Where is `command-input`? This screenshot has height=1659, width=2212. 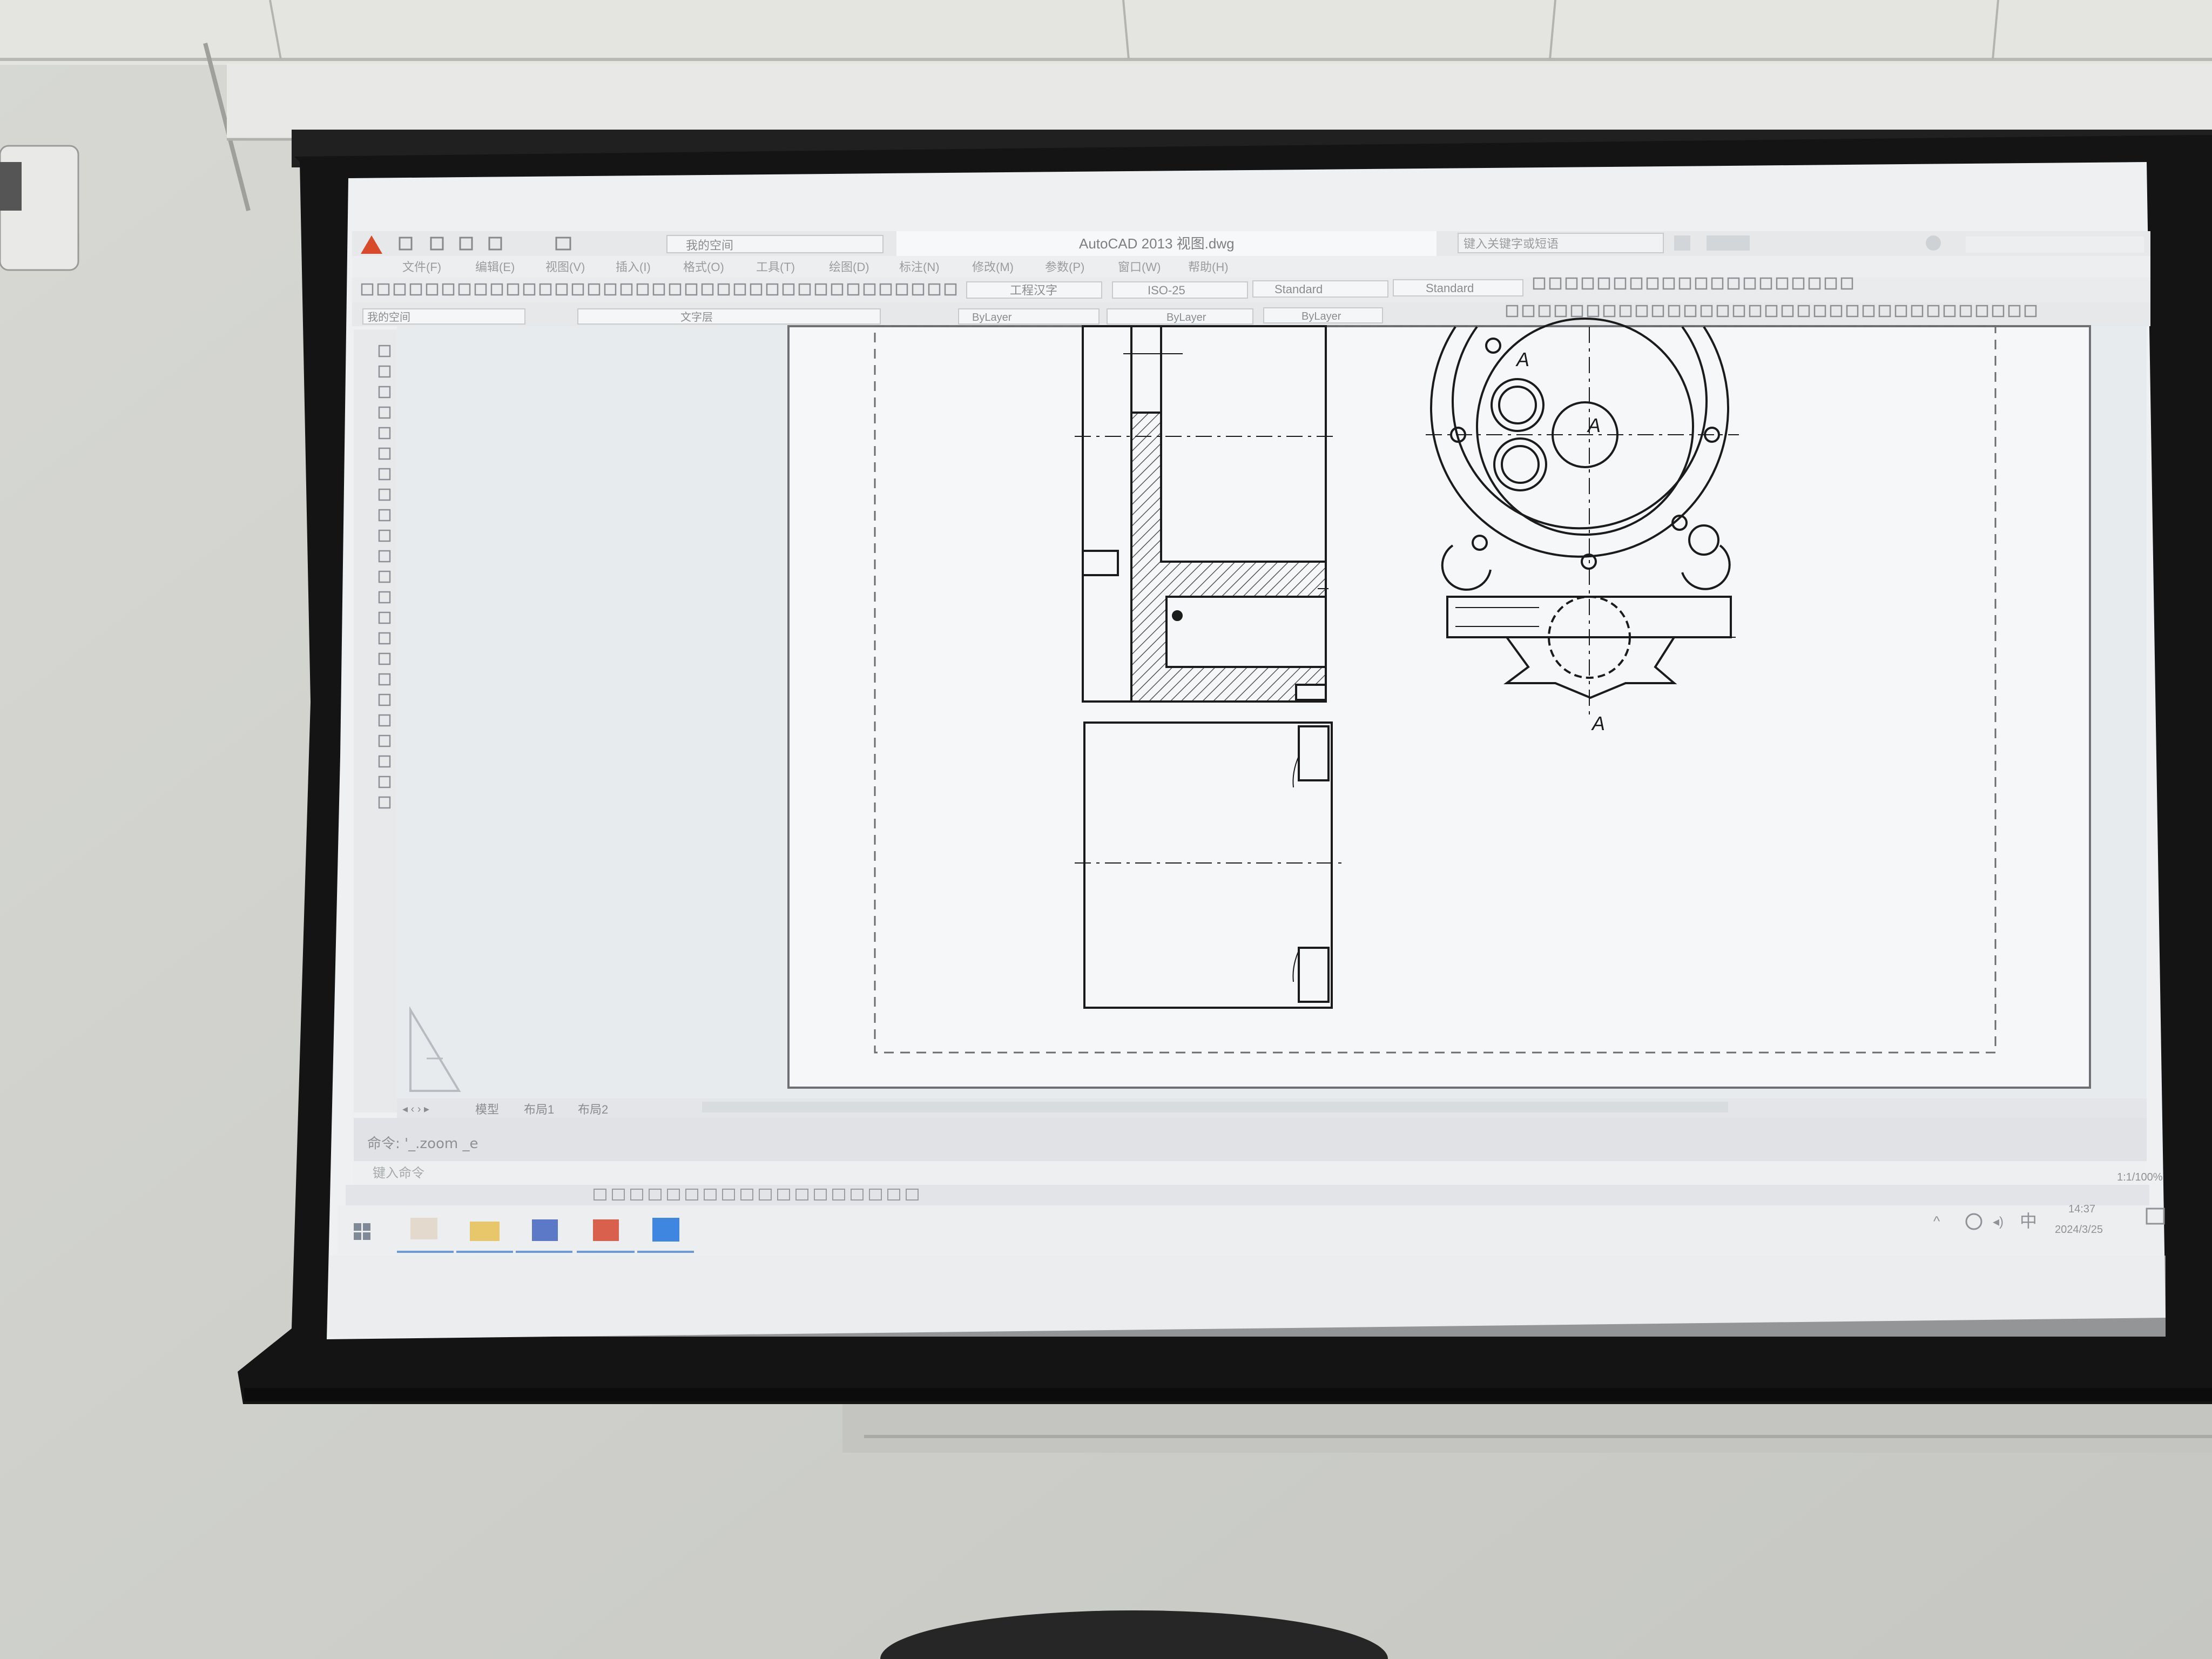 command-input is located at coordinates (1250, 1173).